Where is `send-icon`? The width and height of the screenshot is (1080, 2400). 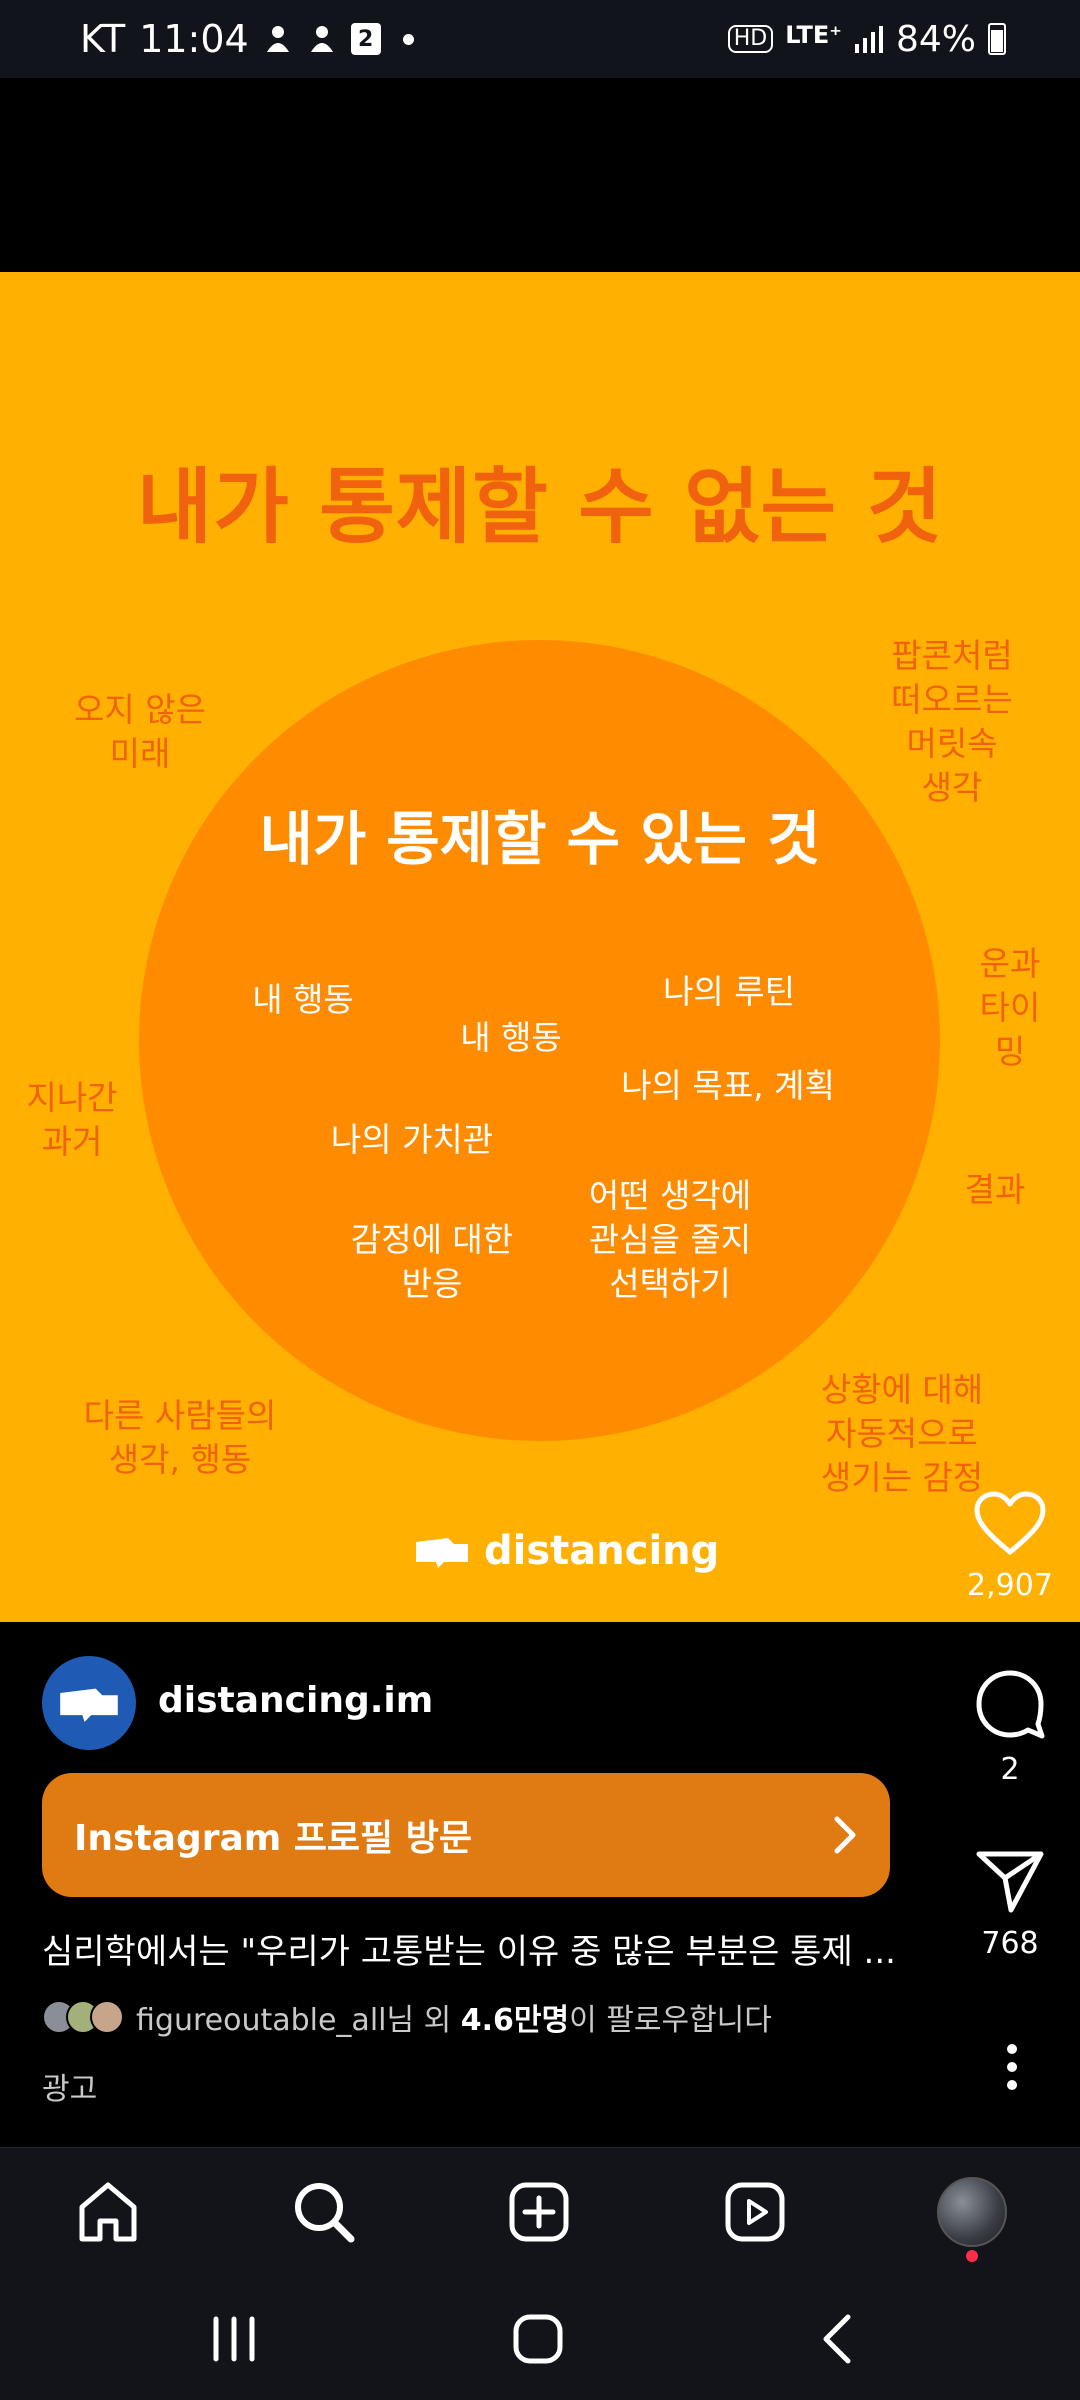 send-icon is located at coordinates (1010, 1881).